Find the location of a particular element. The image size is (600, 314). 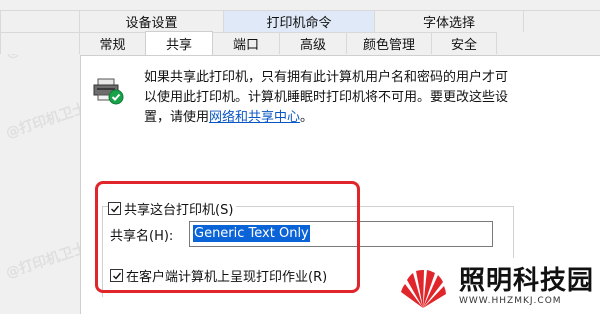

tab-ports: 端口 is located at coordinates (246, 43).